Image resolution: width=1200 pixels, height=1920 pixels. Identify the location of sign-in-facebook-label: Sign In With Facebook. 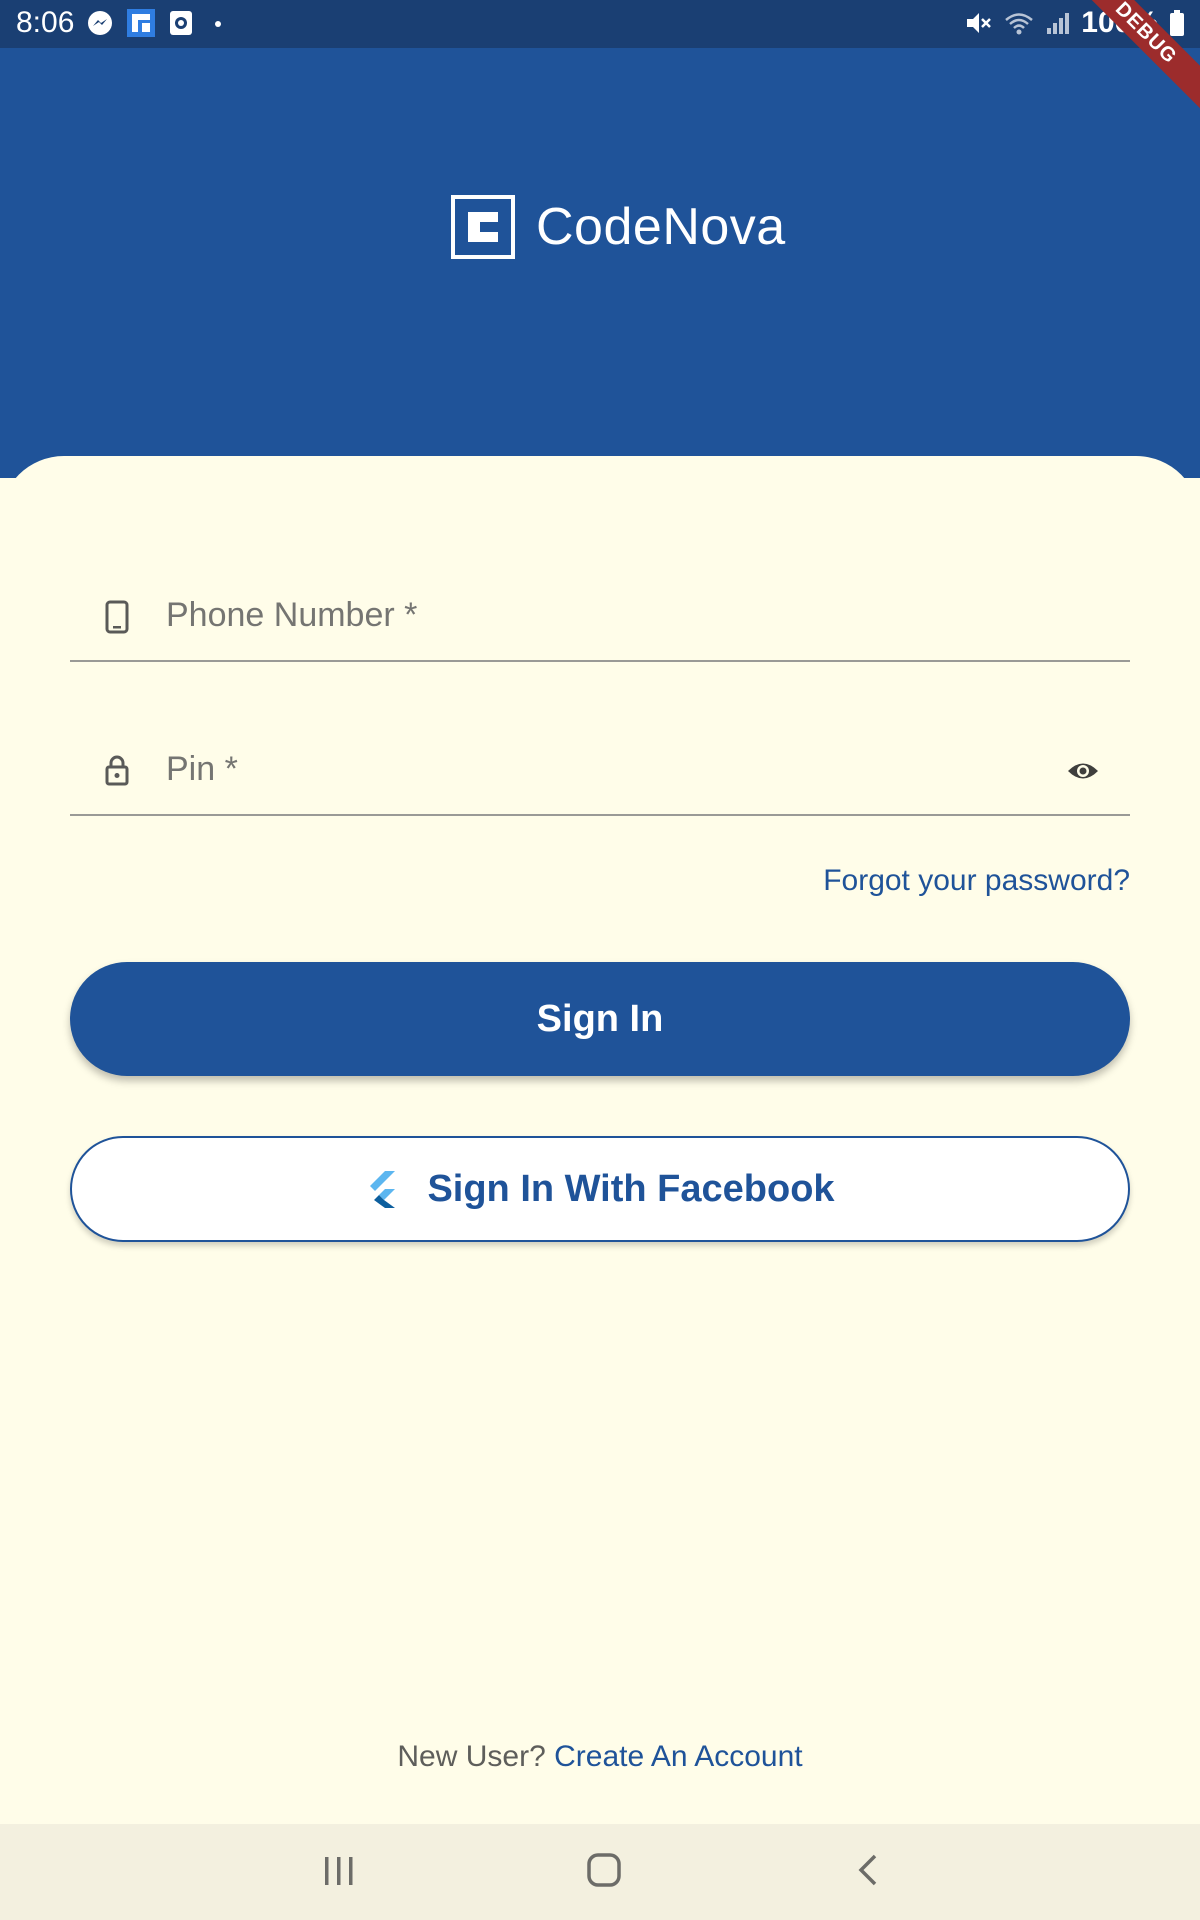
(631, 1188).